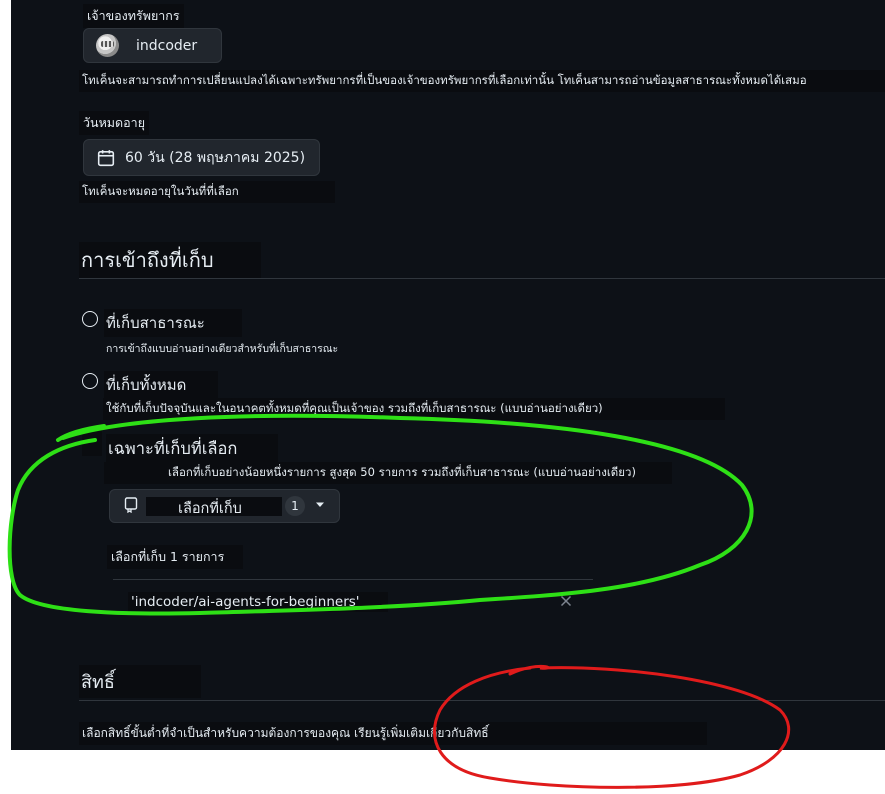  I want to click on resource-owner-dropdown: indcoder, so click(152, 45).